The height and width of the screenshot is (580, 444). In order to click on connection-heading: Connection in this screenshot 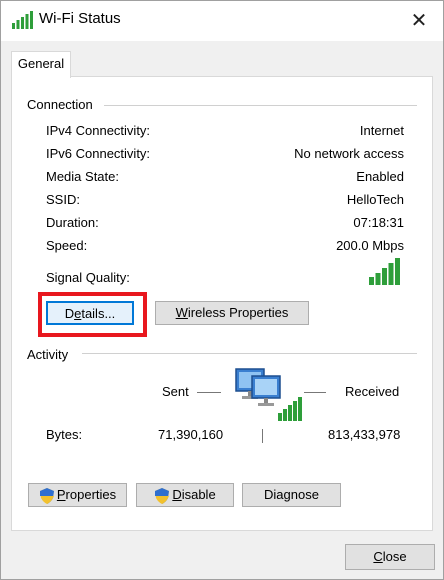, I will do `click(60, 104)`.